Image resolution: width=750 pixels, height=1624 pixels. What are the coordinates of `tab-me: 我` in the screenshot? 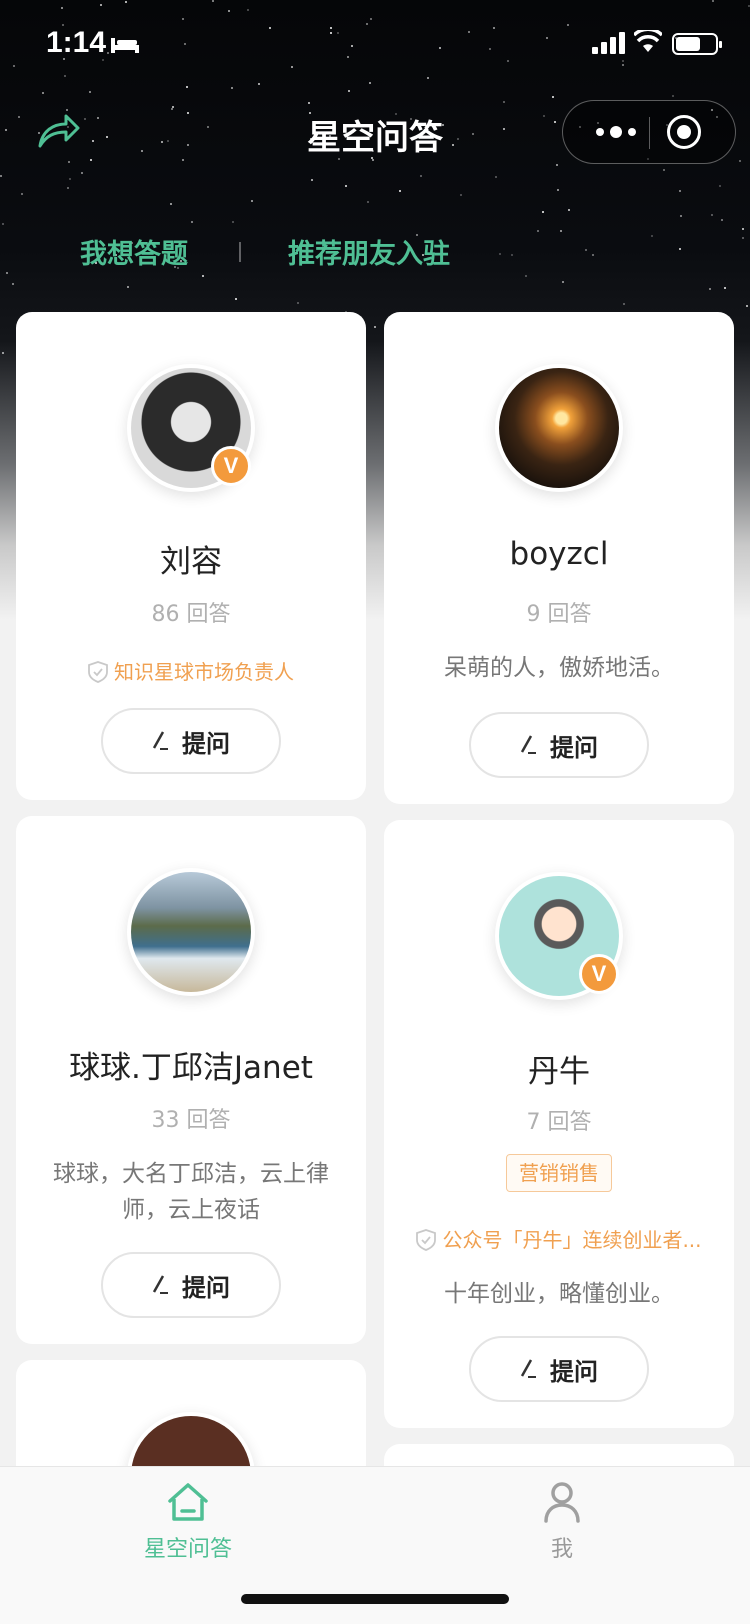 It's located at (562, 1521).